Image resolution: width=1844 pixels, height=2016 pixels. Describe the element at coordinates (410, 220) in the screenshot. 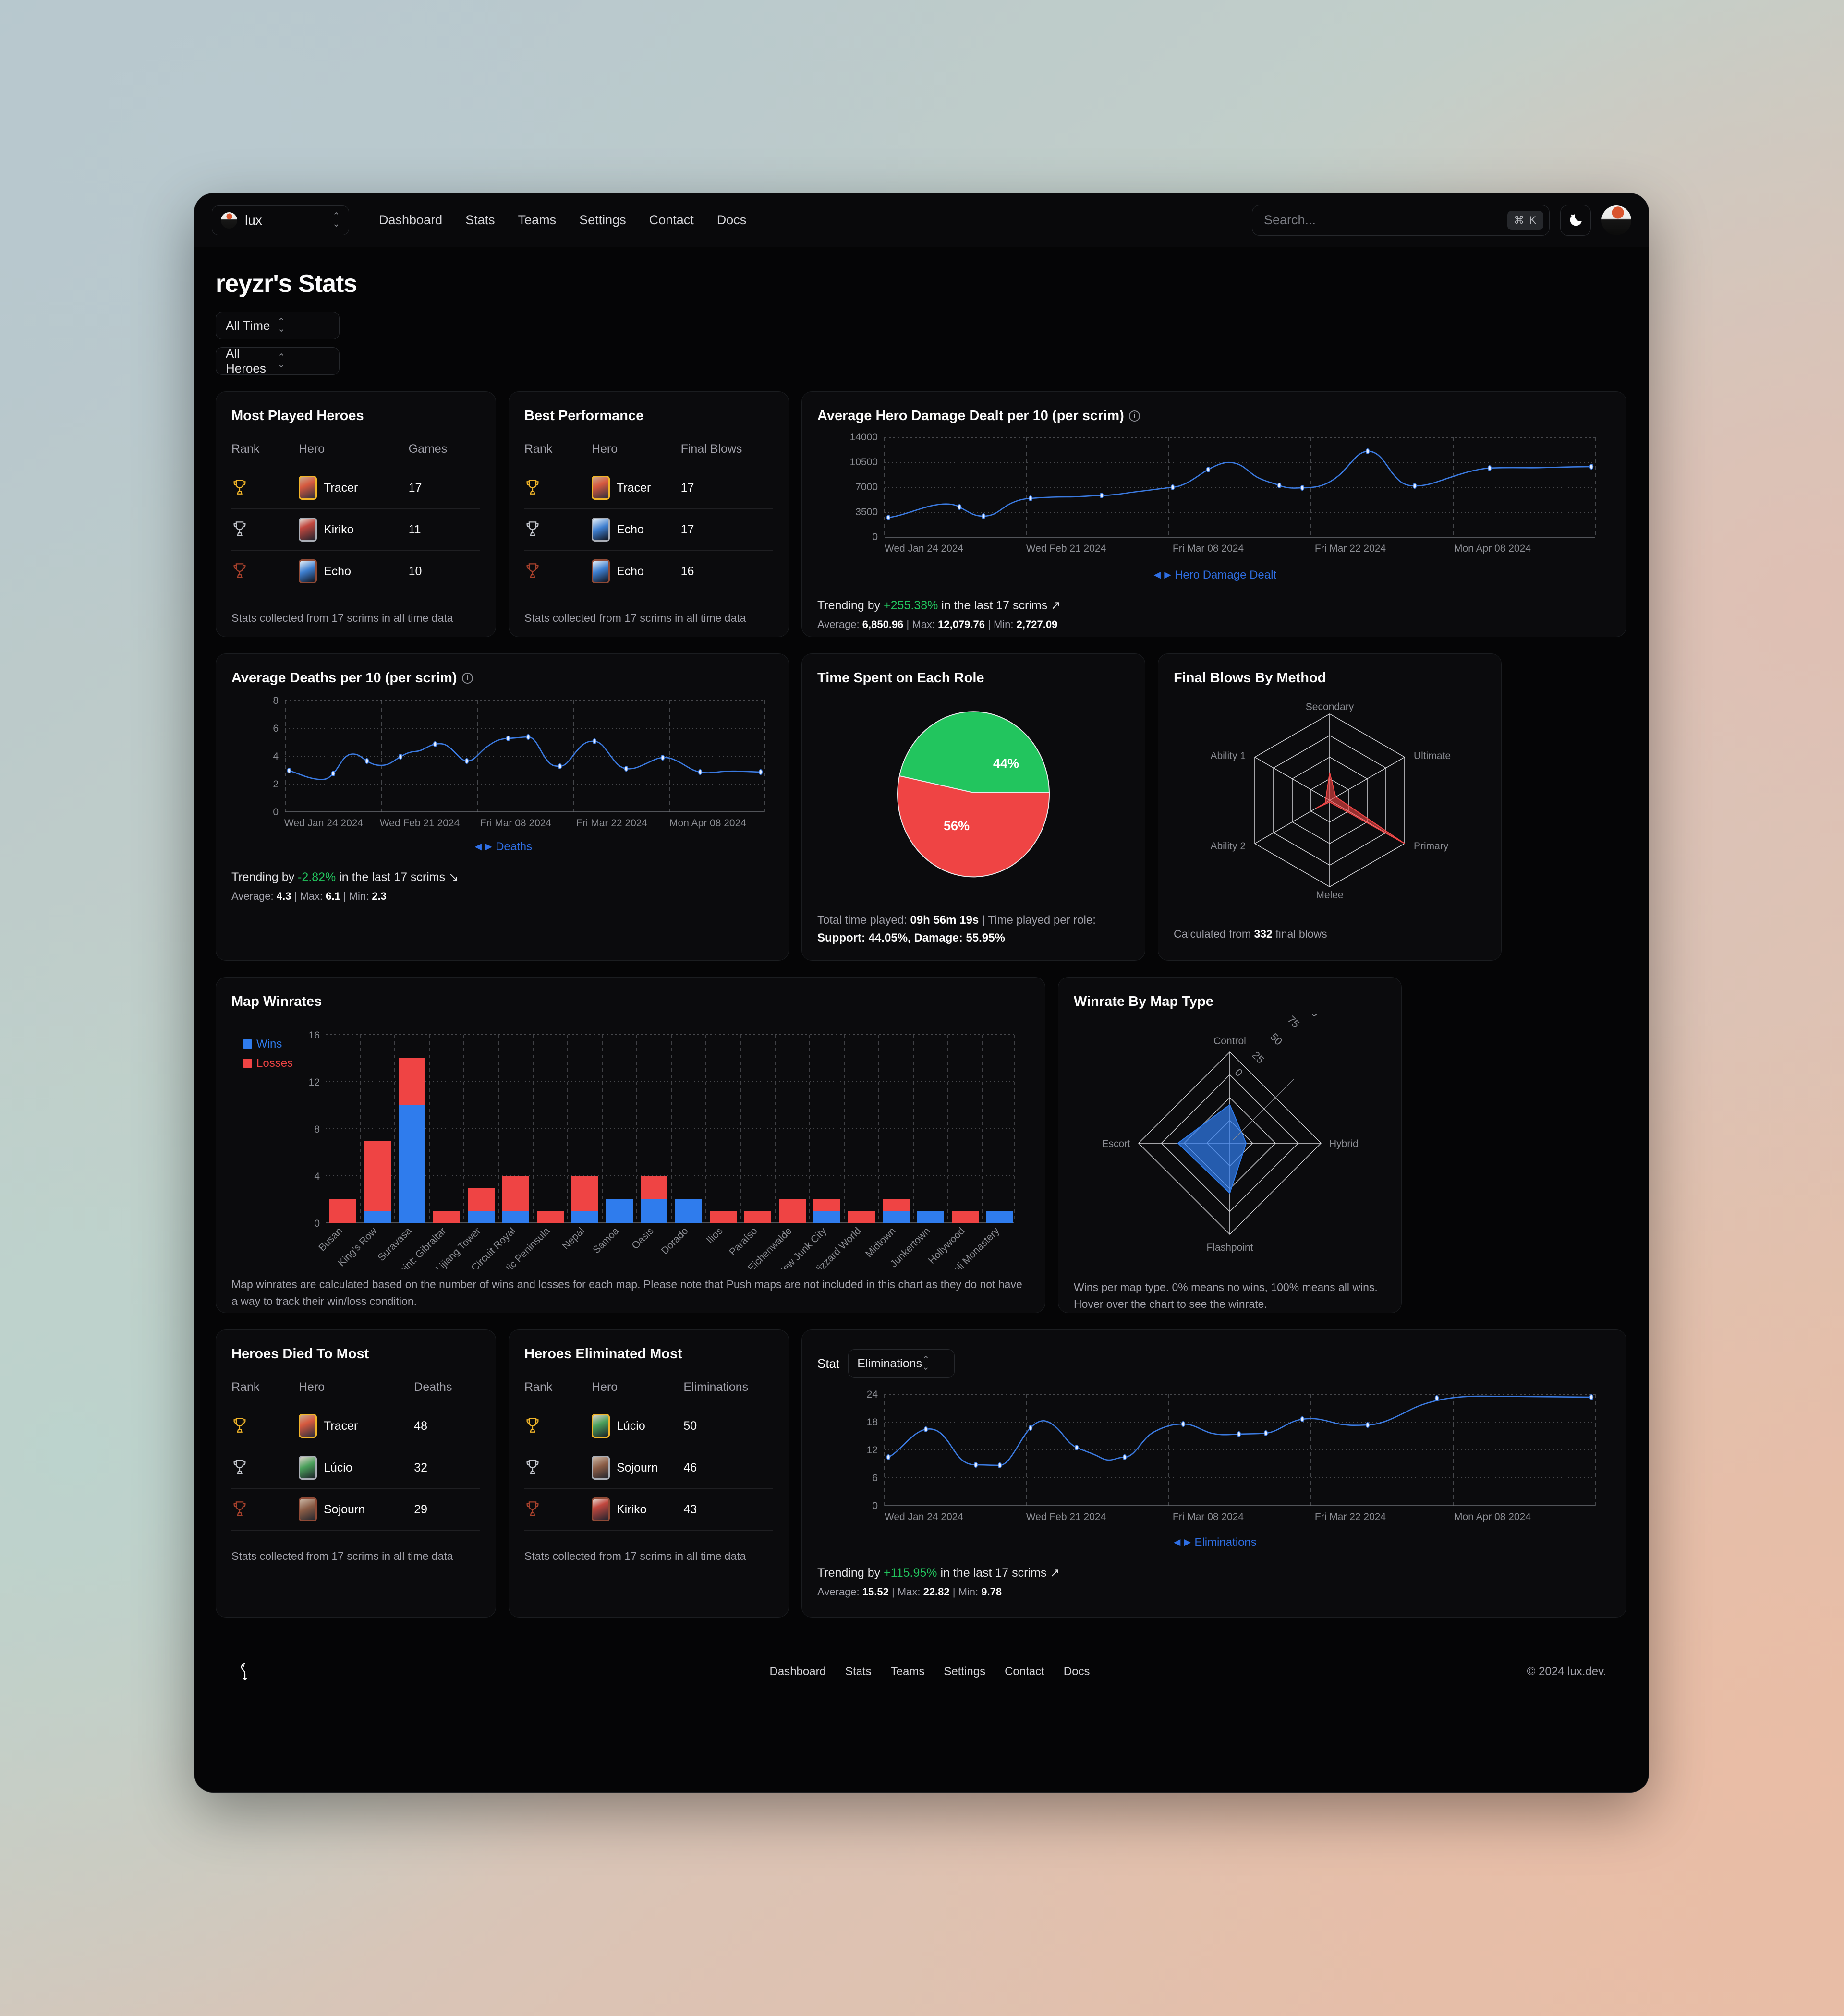

I see `nav-link-dashboard: Dashboard` at that location.